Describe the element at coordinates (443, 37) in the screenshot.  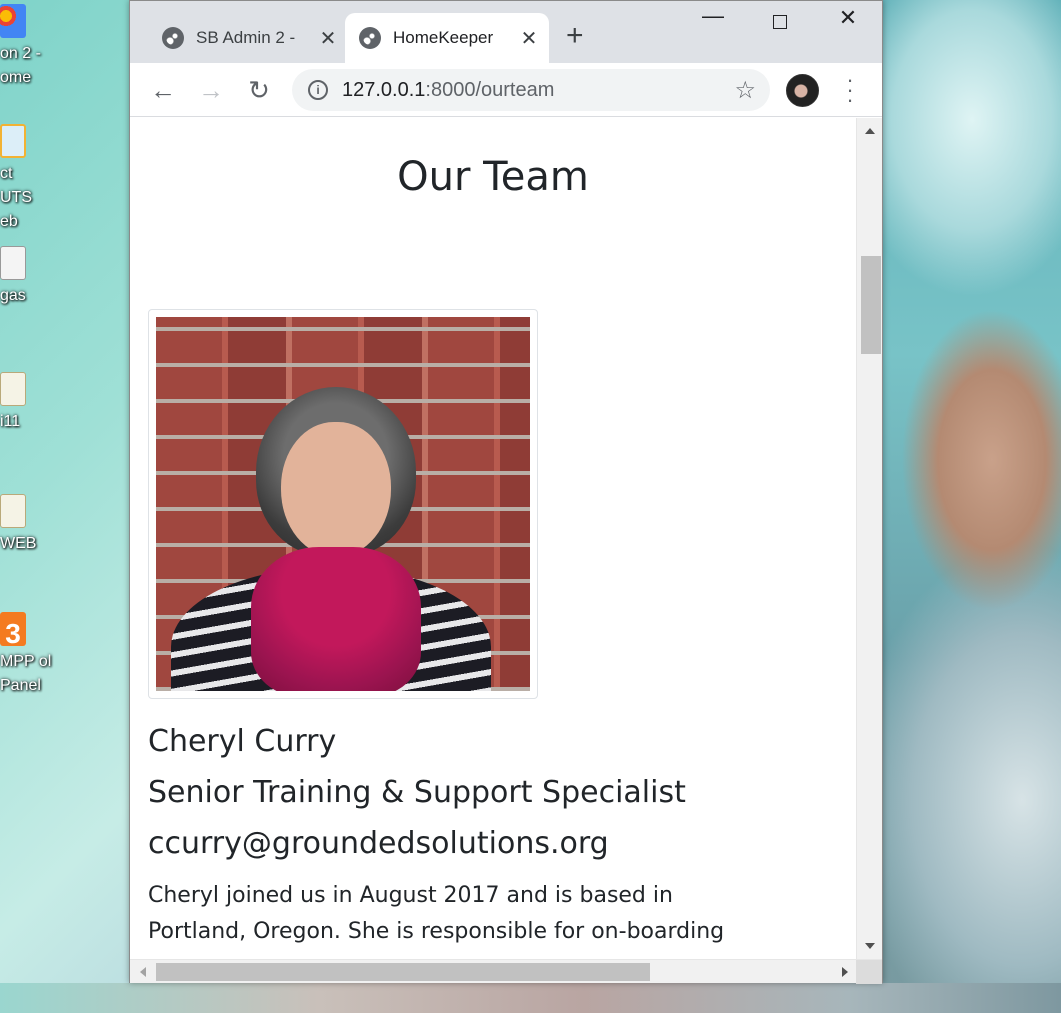
I see `tab-title: HomeKeeper` at that location.